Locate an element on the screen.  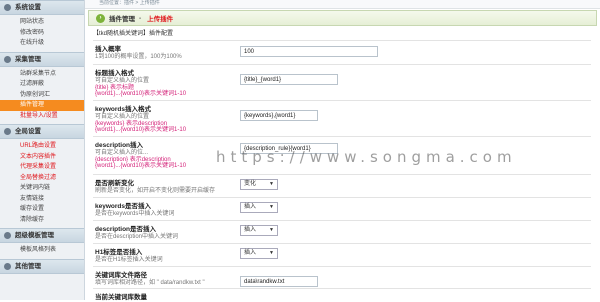
sidebar-item: URL路由设置 is located at coordinates (42, 146).